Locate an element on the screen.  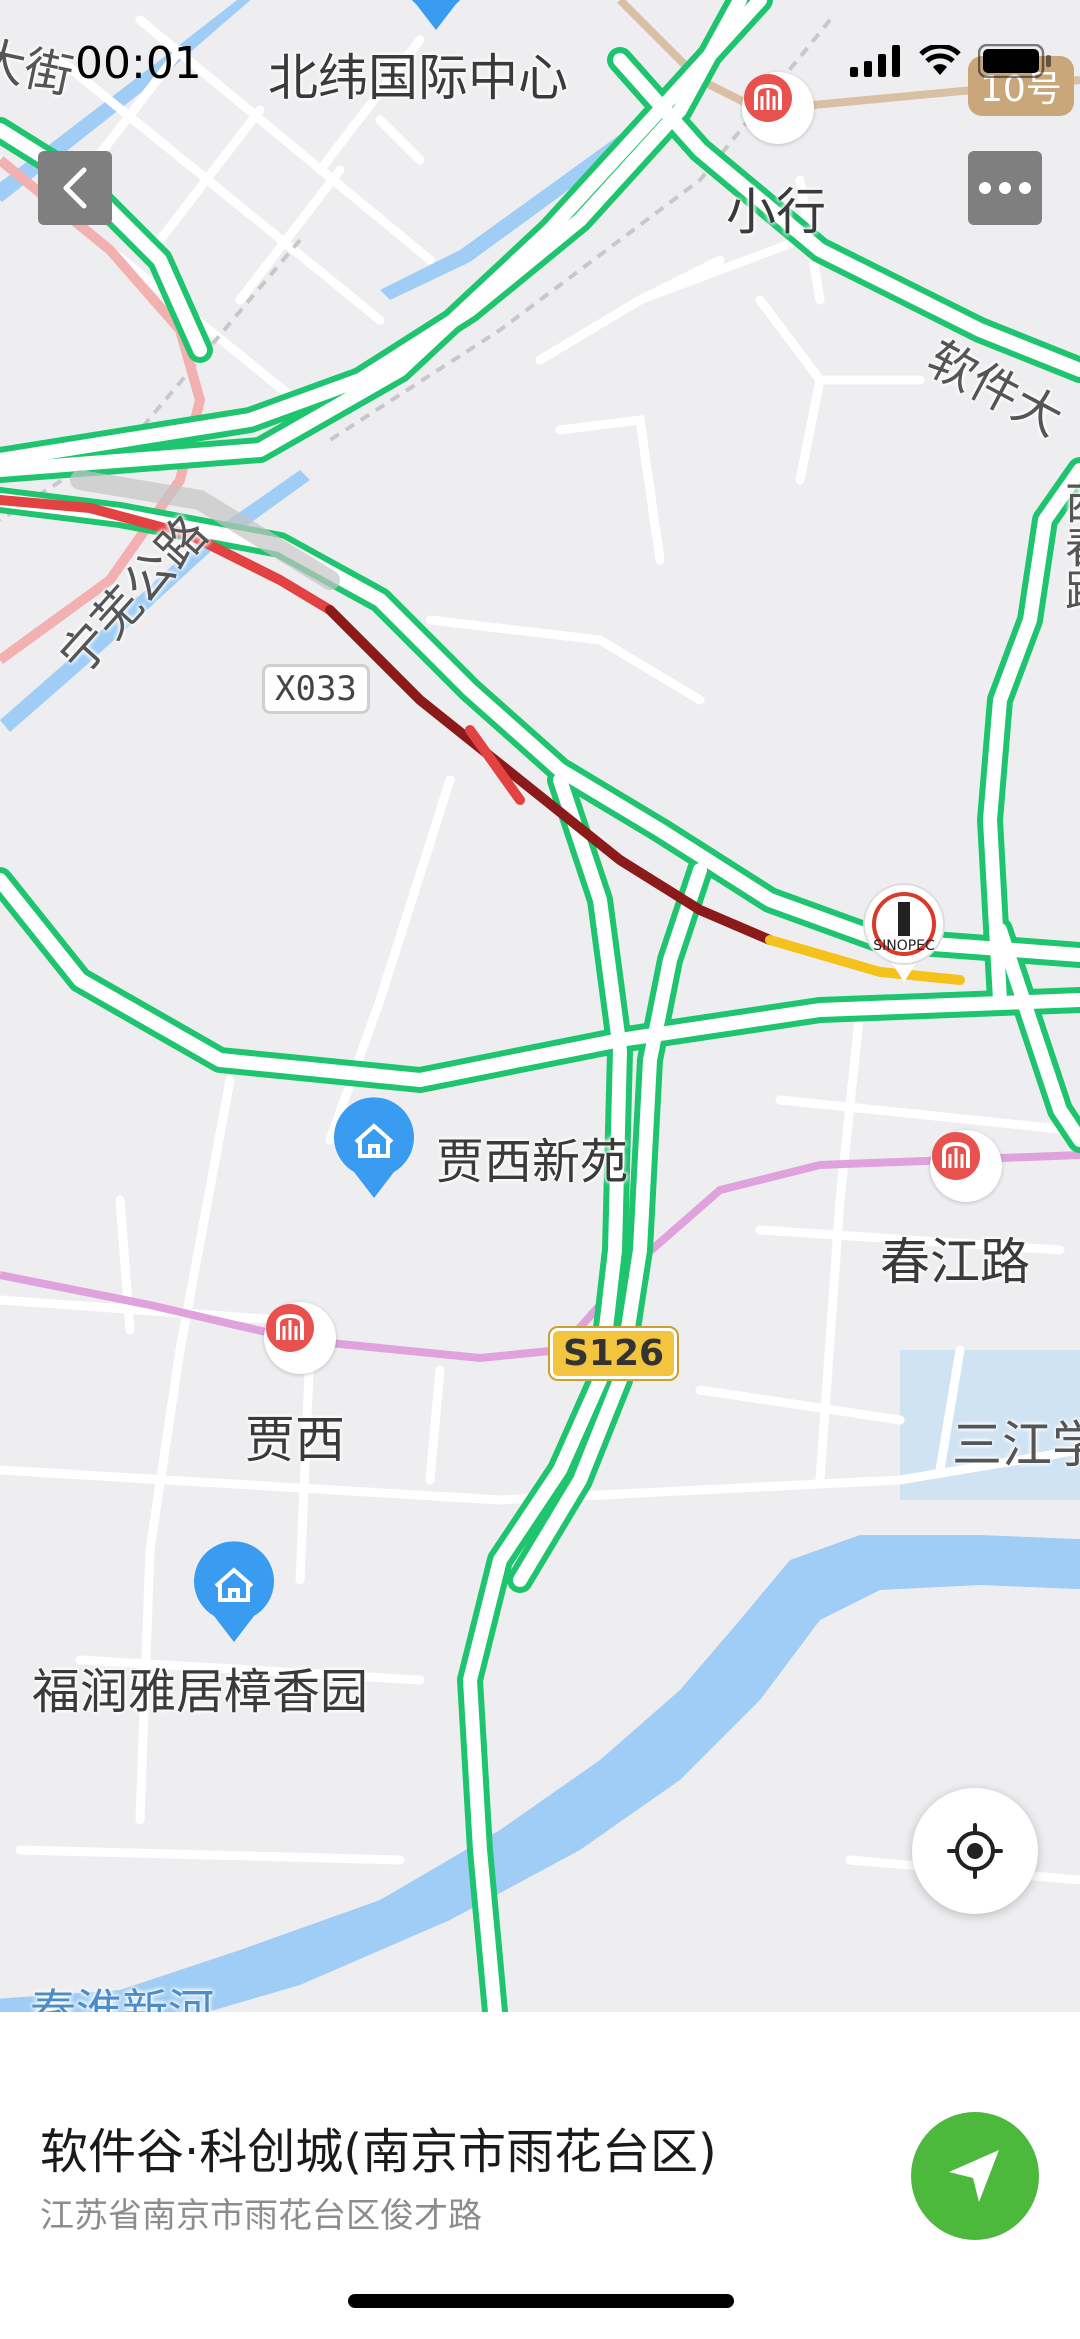
back-button is located at coordinates (75, 188).